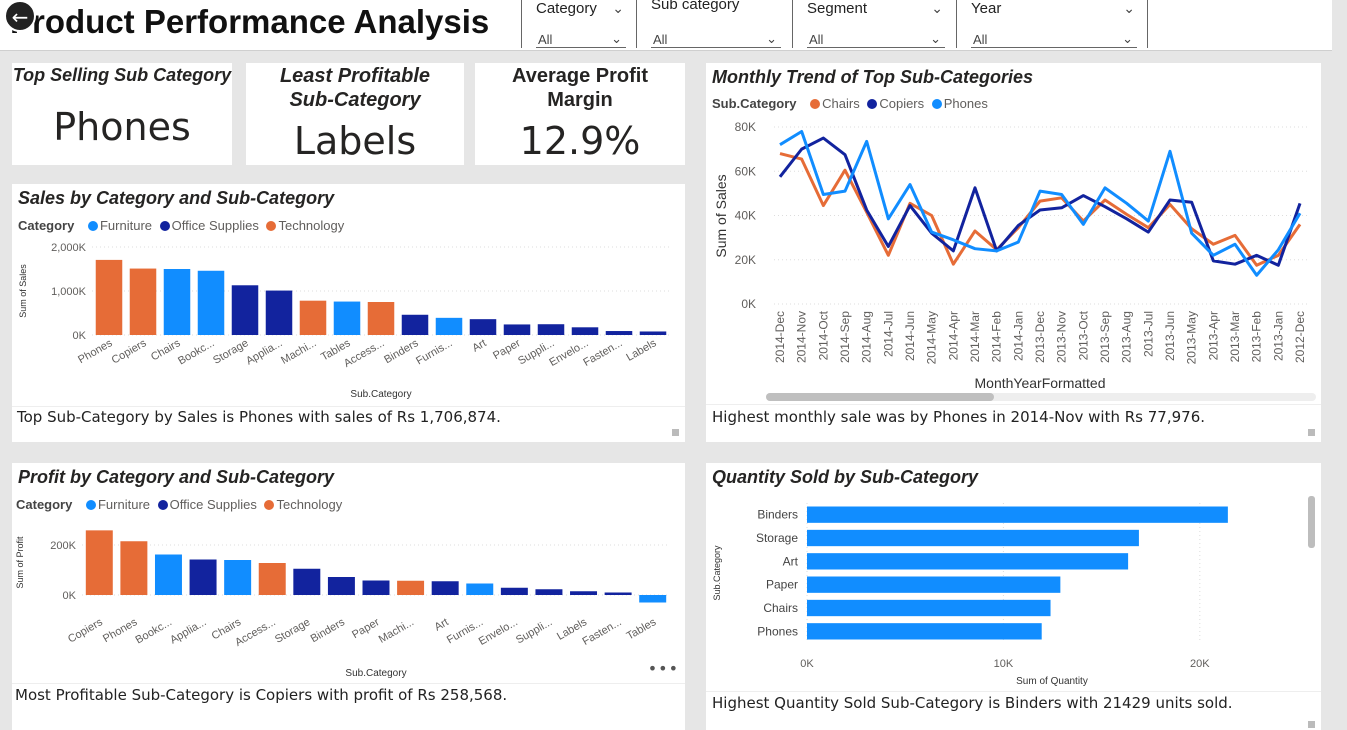 The width and height of the screenshot is (1347, 730). I want to click on kpi-least-profitable-card: Least Profitable Sub-Category Labels, so click(355, 114).